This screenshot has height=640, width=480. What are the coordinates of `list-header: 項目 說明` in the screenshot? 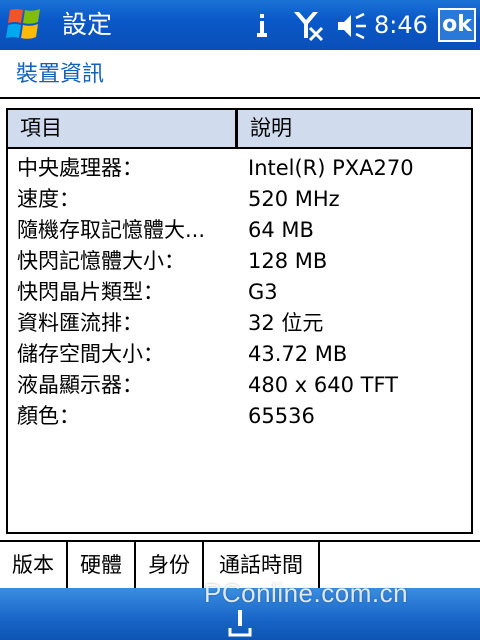 It's located at (239, 129).